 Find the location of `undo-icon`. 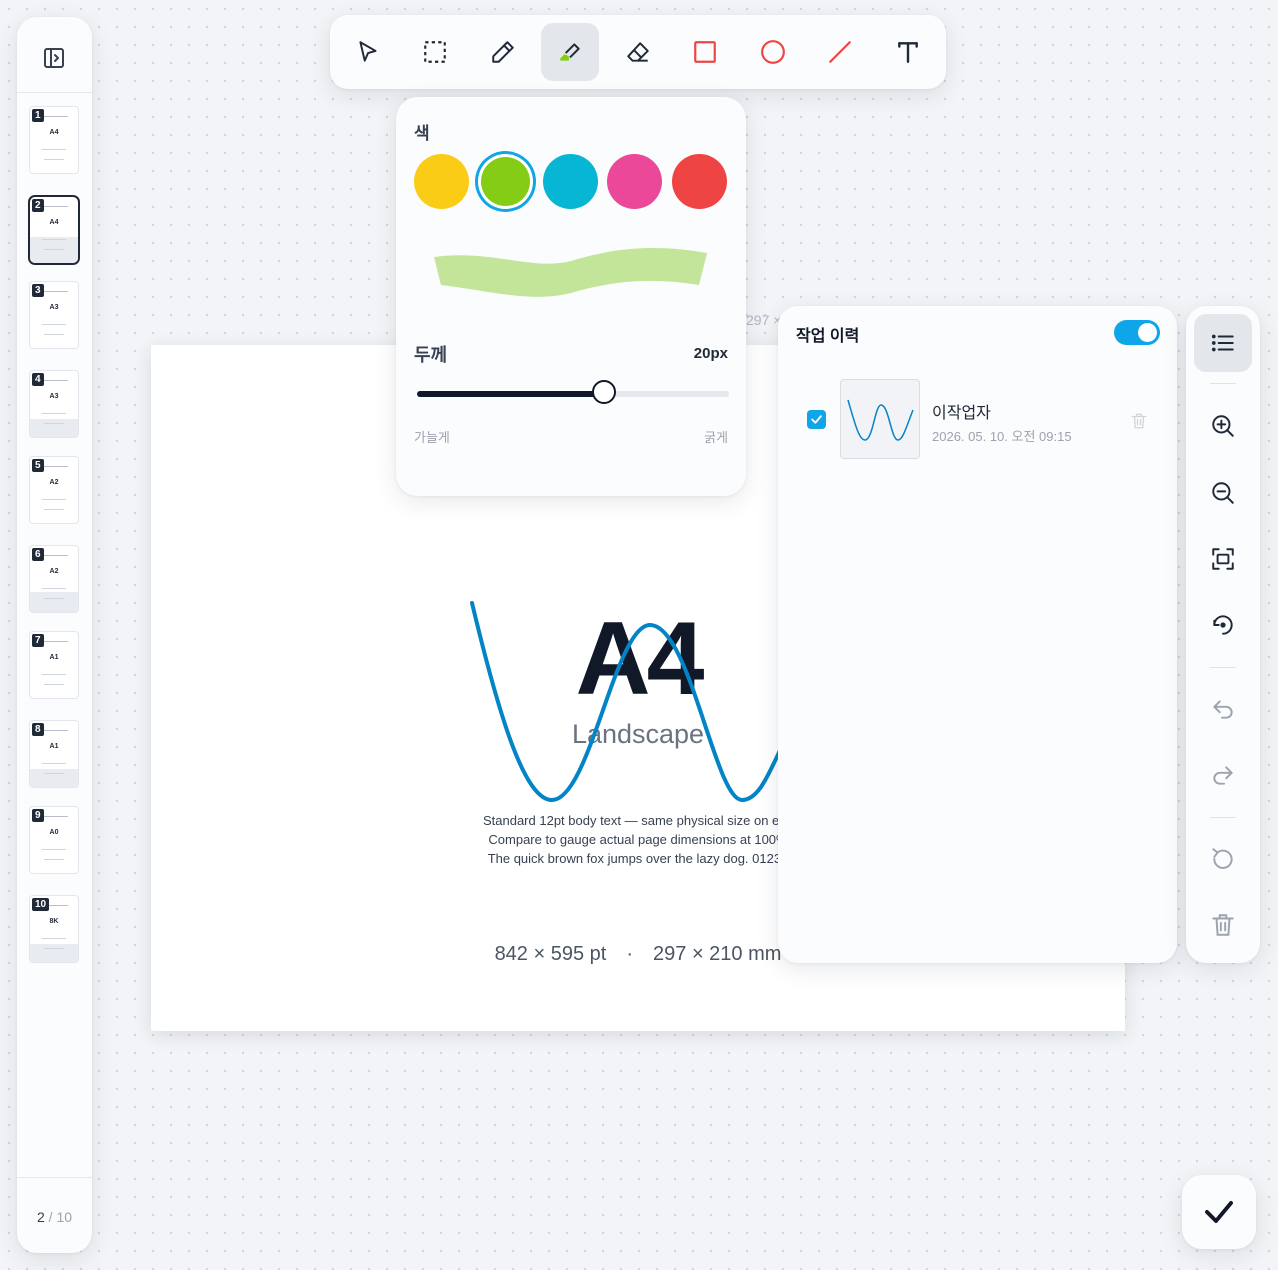

undo-icon is located at coordinates (1223, 709).